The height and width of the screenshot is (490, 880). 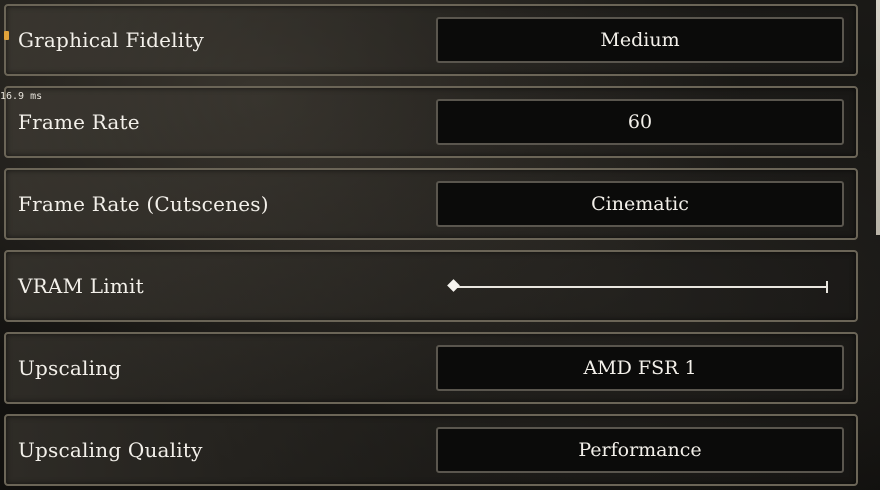 I want to click on slider-thumb, so click(x=453, y=285).